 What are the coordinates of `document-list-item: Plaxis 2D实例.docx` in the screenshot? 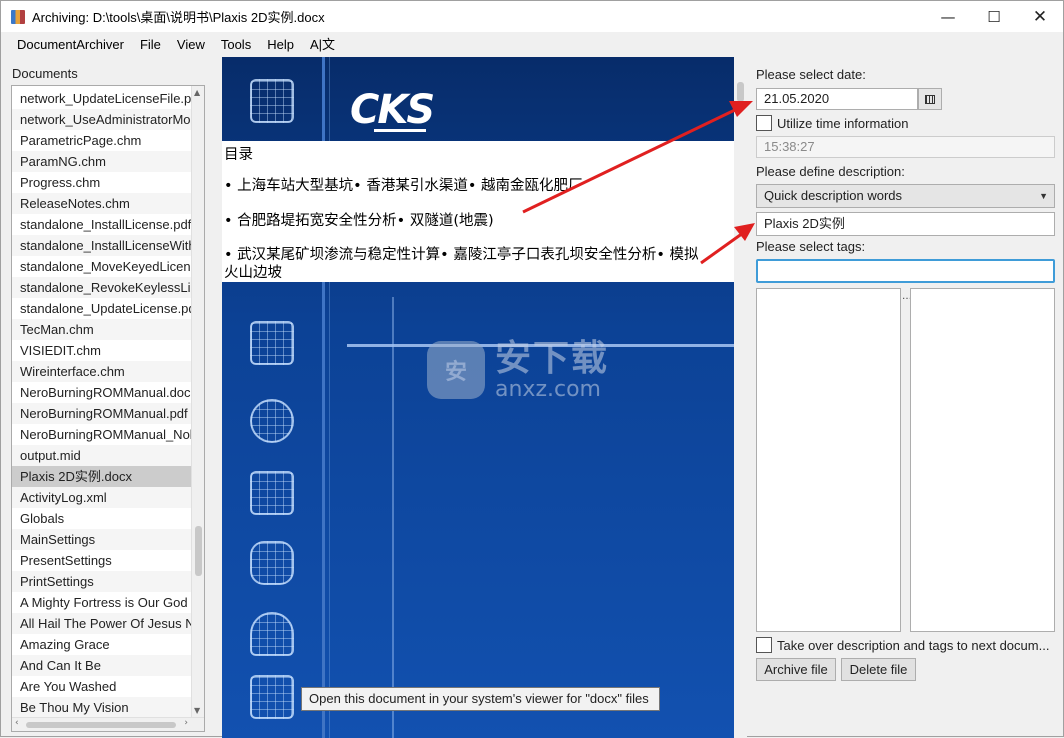 It's located at (102, 476).